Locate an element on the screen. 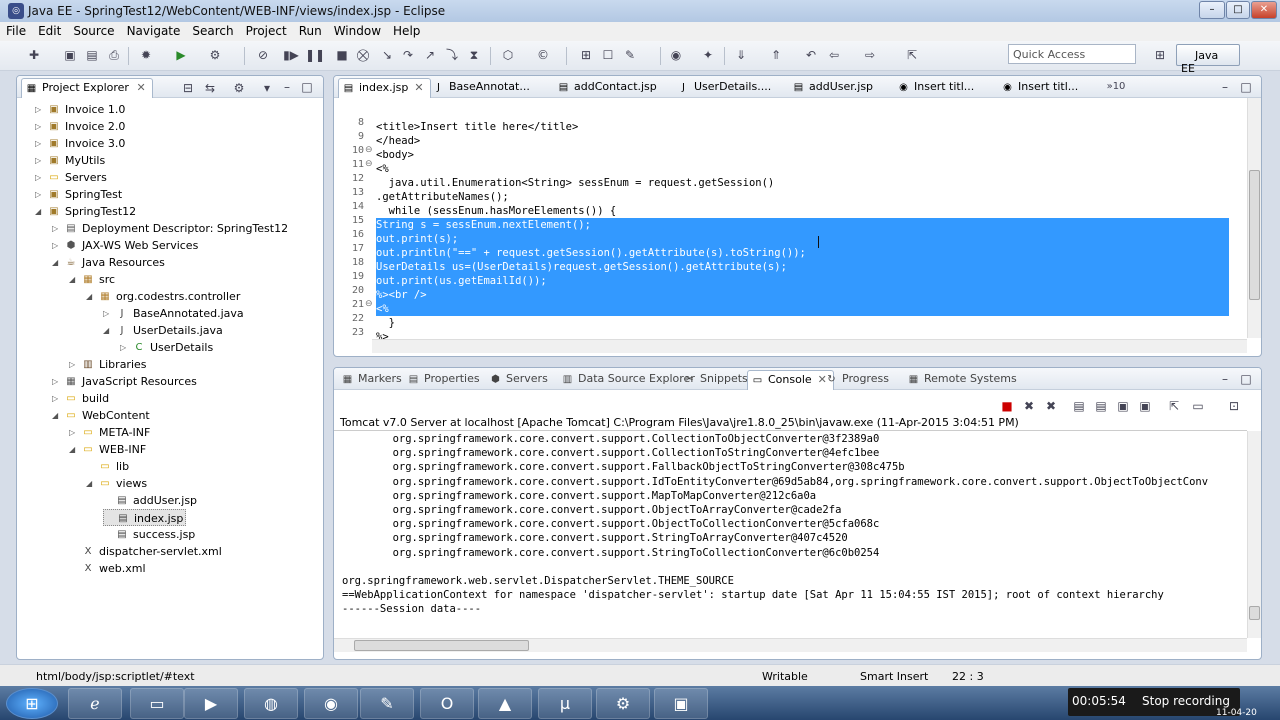  tree-item: ◢ ▦ src is located at coordinates (92, 279).